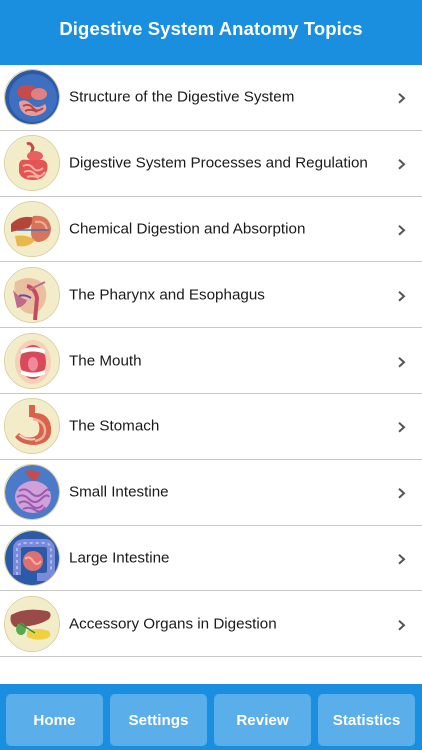  I want to click on topic-label: Structure of the Digestive System, so click(182, 97).